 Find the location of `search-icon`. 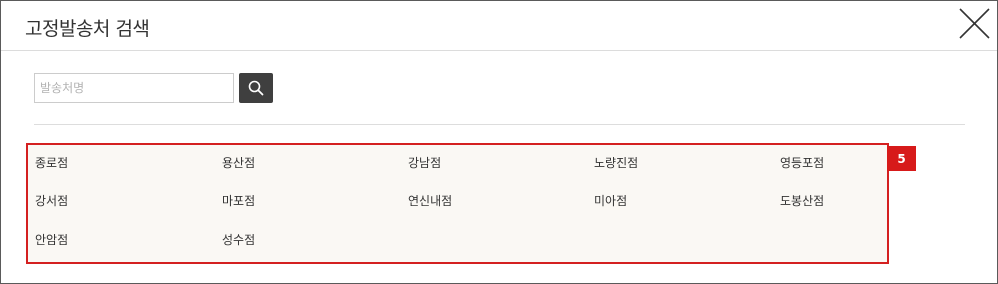

search-icon is located at coordinates (256, 88).